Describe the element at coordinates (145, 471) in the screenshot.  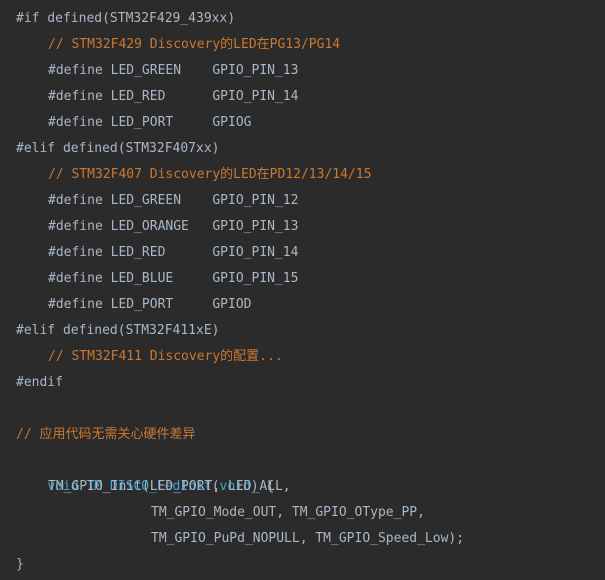
I see `code-function-signature-line: void TM_DISCO_LedInit(void) {` at that location.